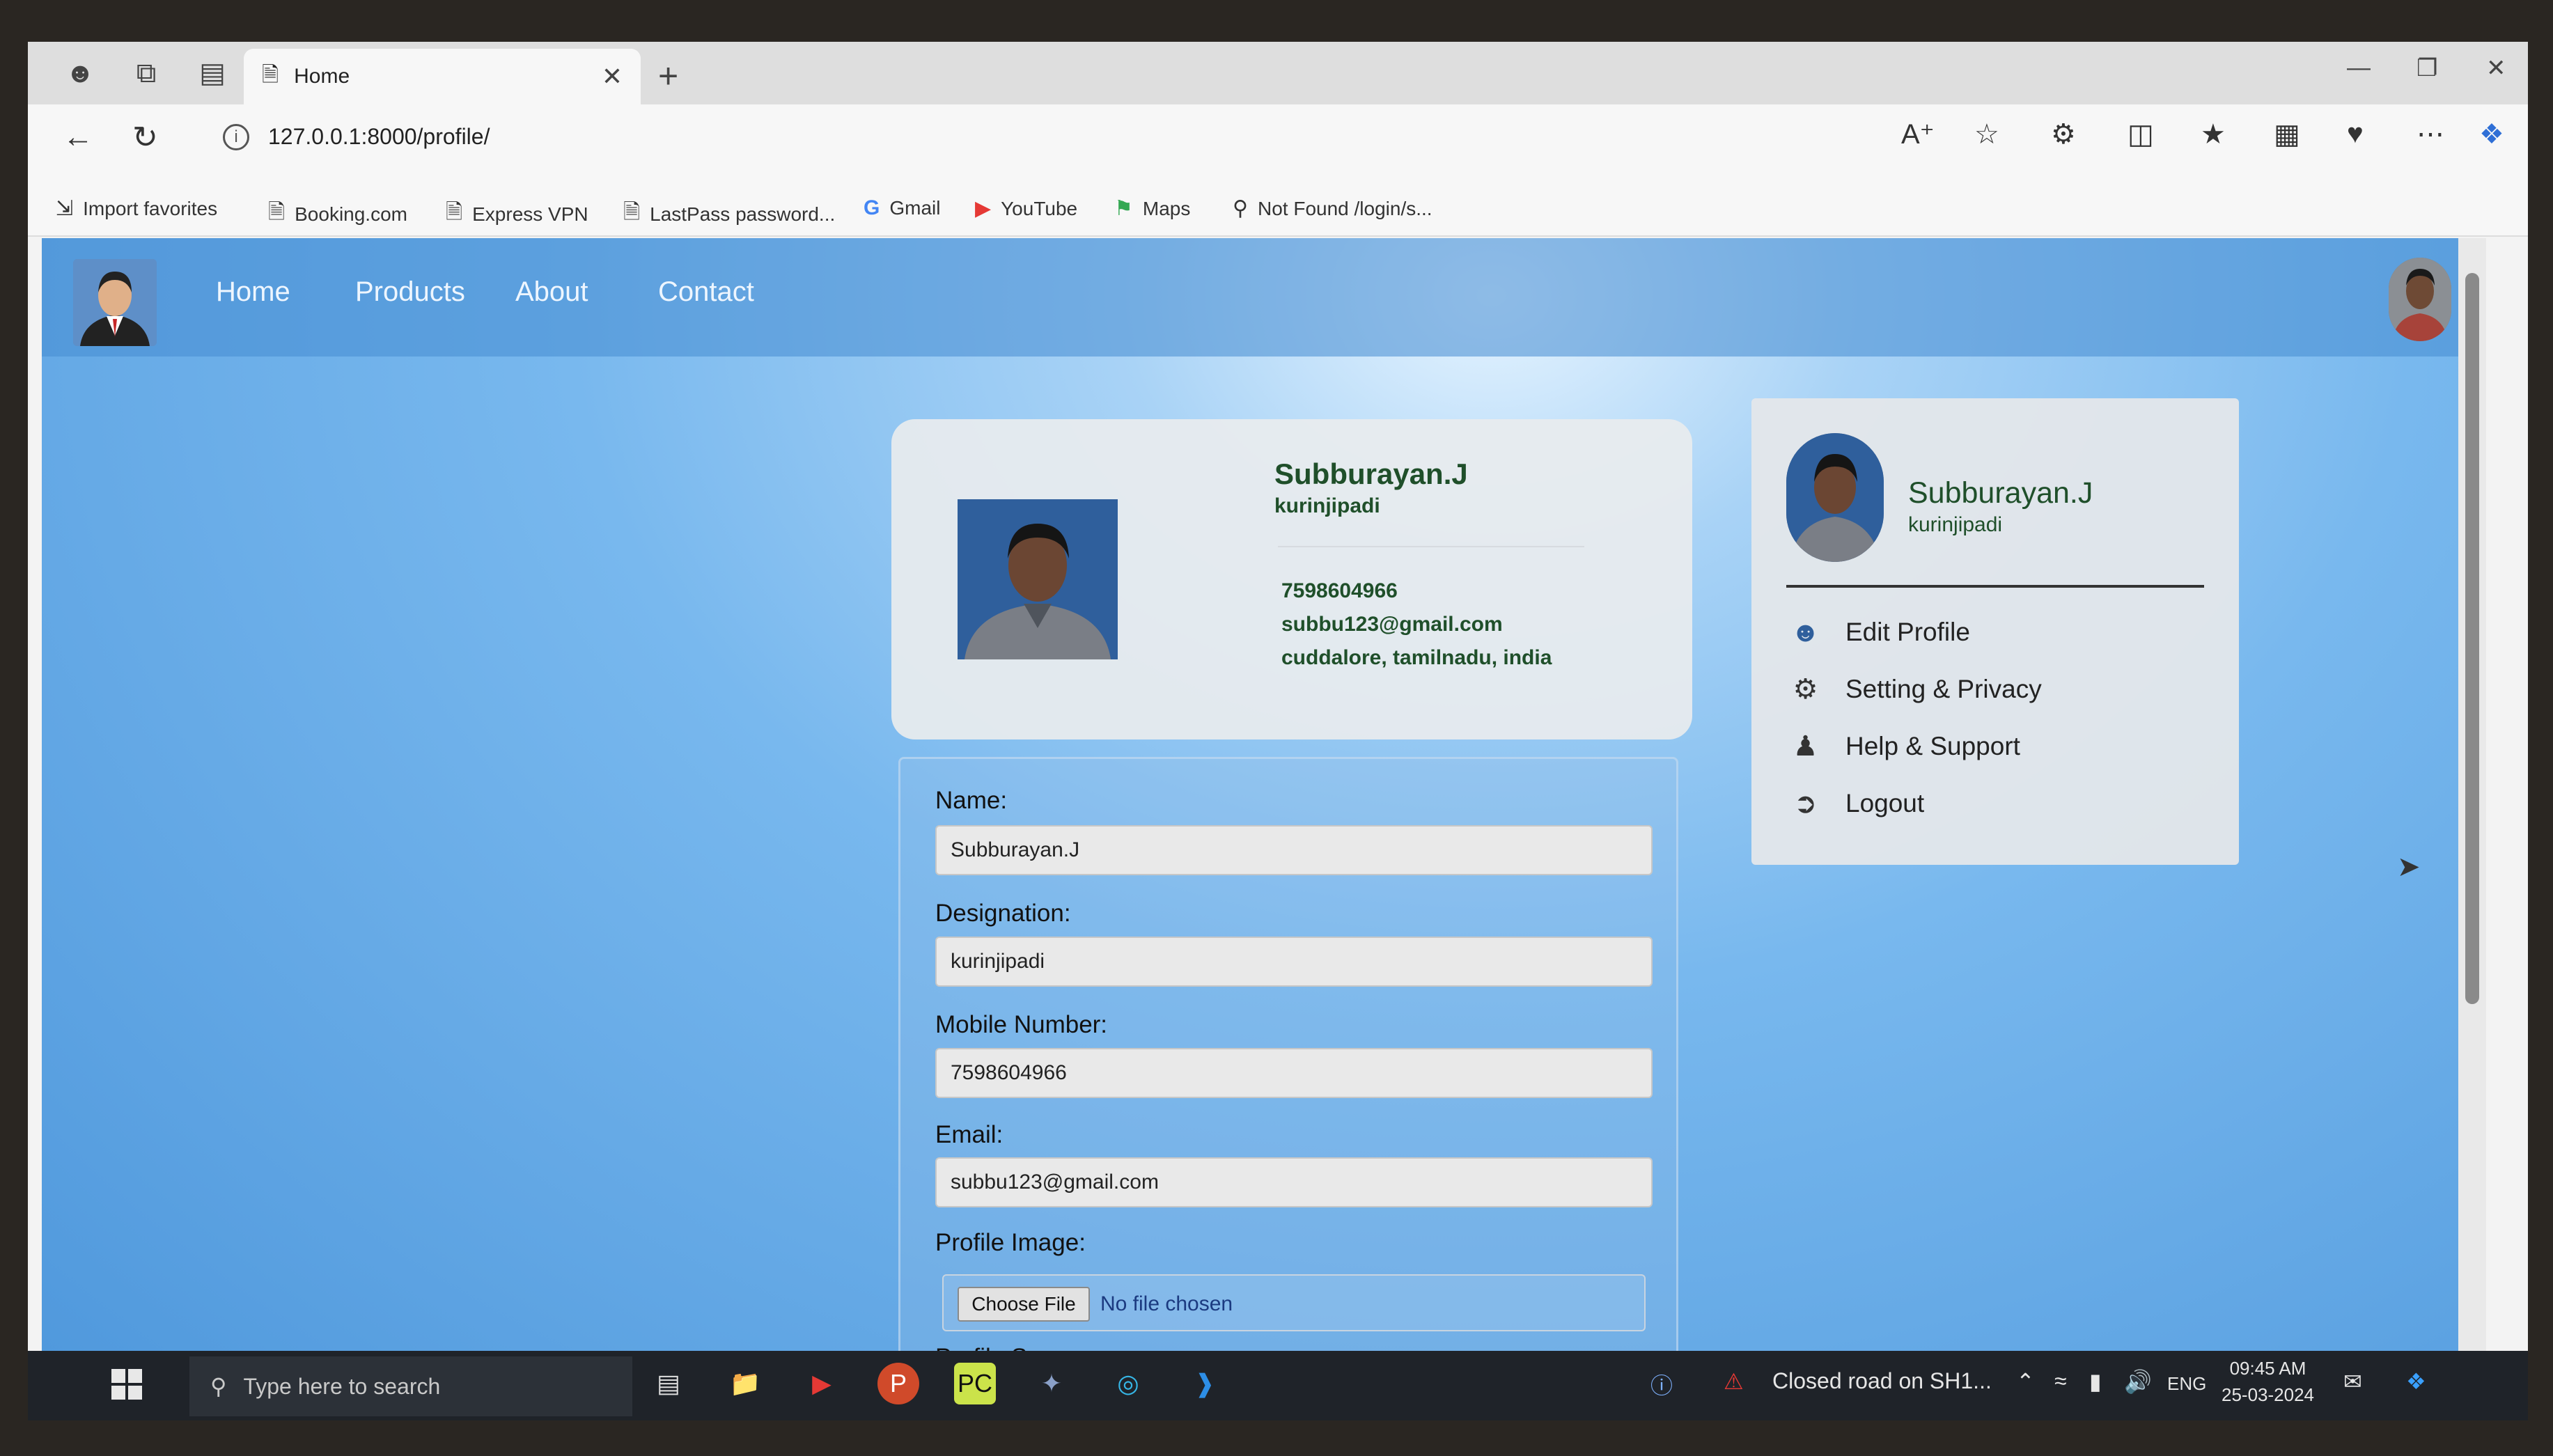 The image size is (2553, 1456). Describe the element at coordinates (1051, 1383) in the screenshot. I see `snipping-tool-icon: ✦` at that location.